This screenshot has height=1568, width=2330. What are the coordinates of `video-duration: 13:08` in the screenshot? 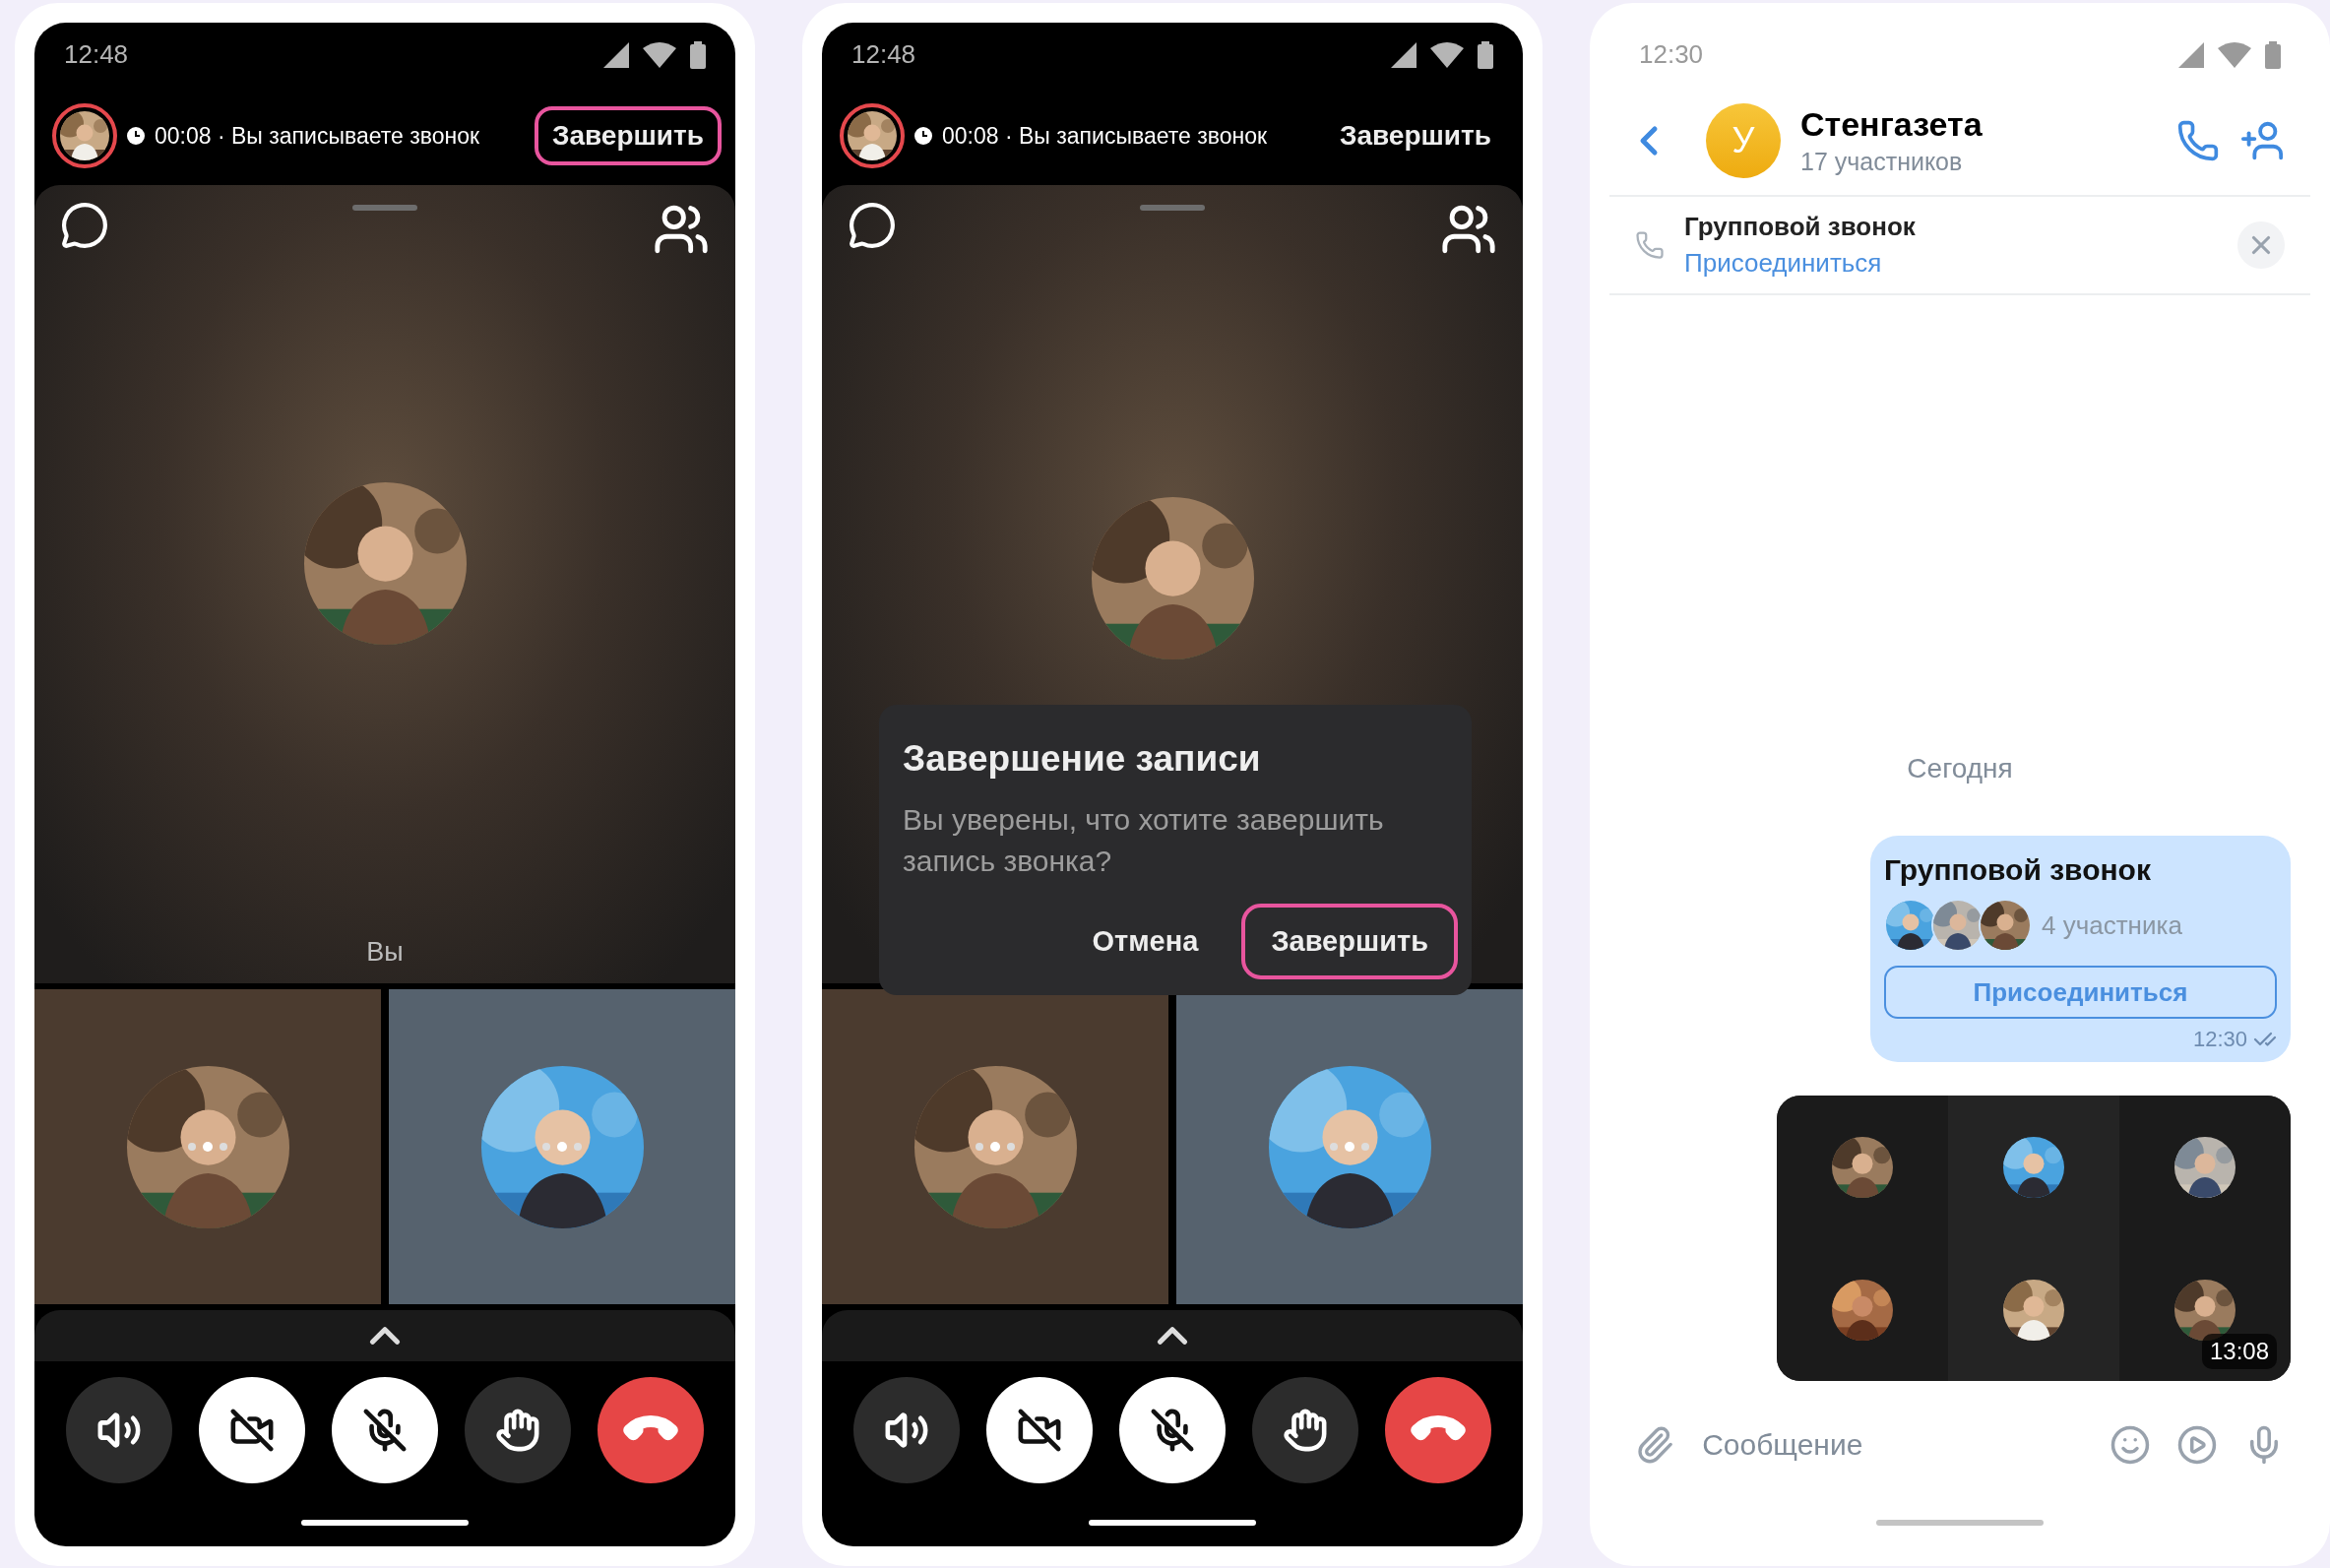 It's located at (2239, 1351).